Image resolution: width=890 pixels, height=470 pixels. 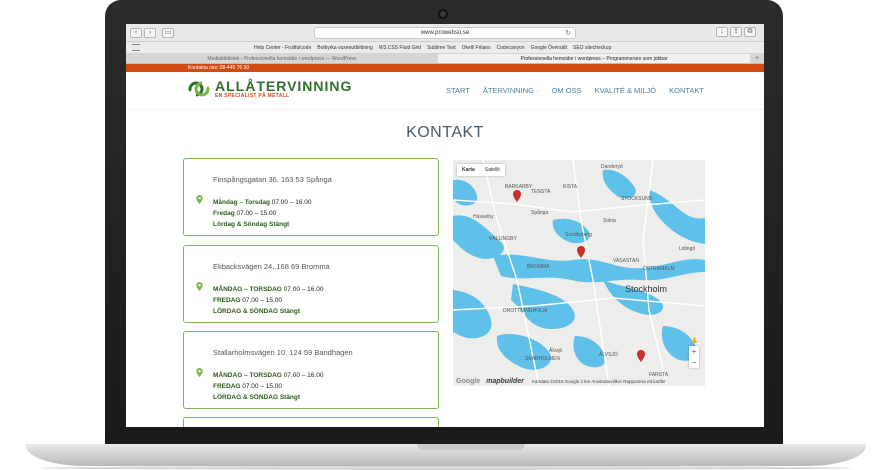 I want to click on base-notch, so click(x=471, y=447).